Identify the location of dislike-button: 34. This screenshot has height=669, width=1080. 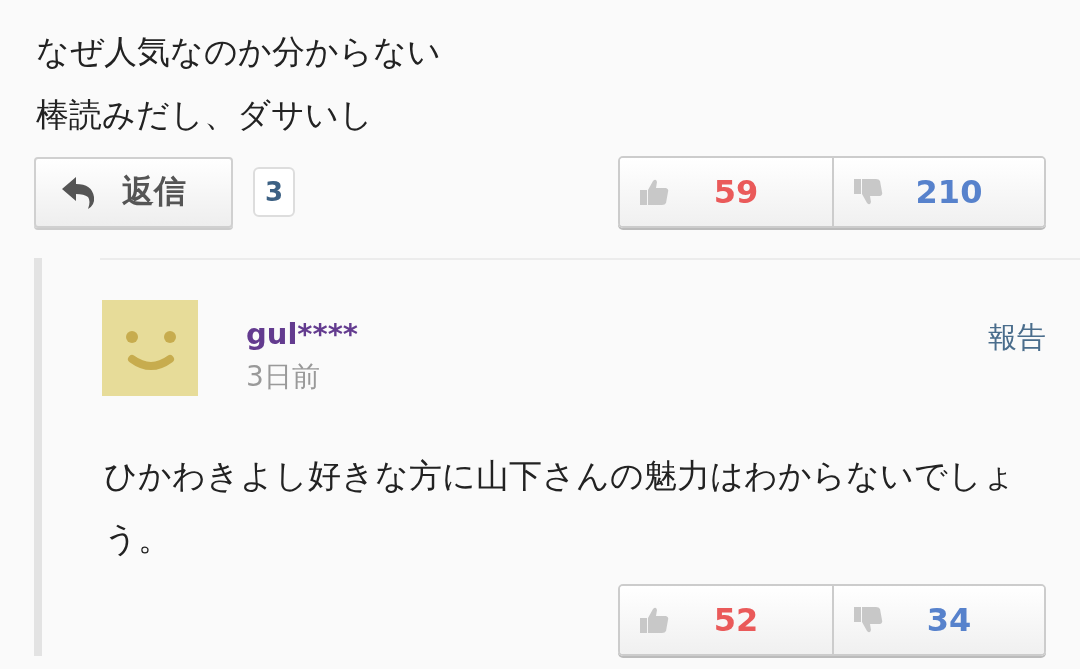
(938, 620).